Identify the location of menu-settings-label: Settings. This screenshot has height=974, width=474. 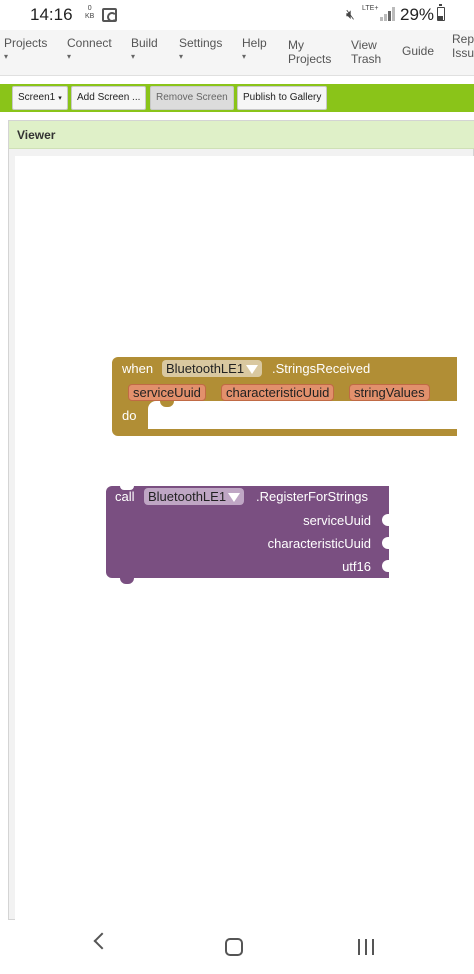
(201, 43).